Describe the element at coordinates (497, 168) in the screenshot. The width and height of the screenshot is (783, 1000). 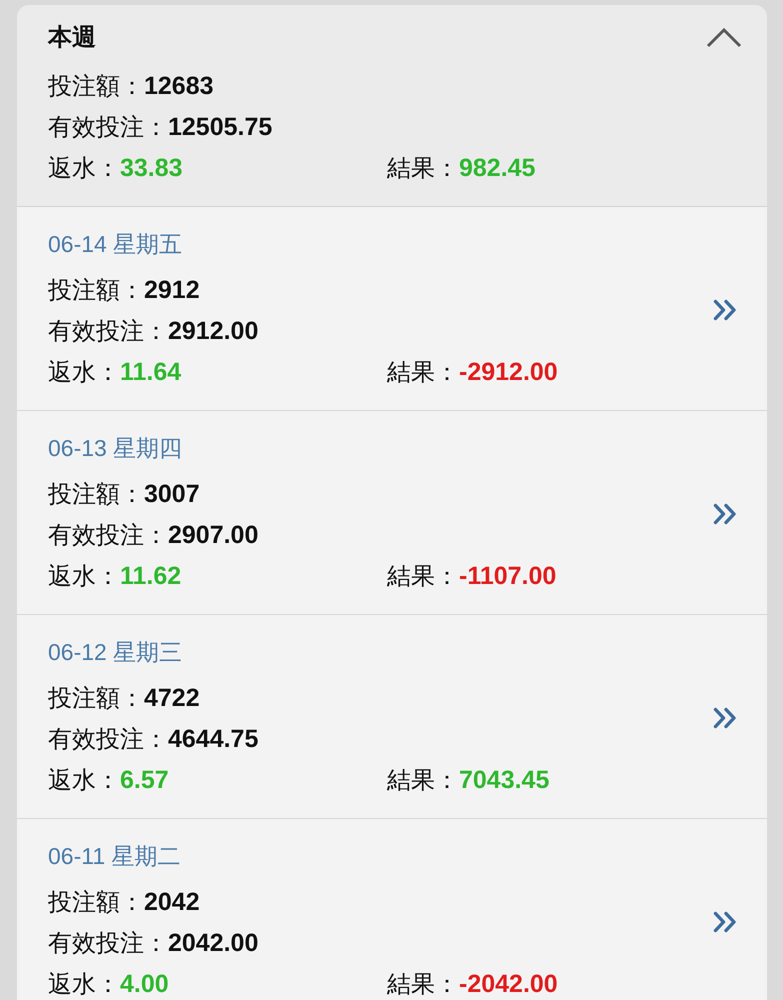
I see `stat-value: 982.45` at that location.